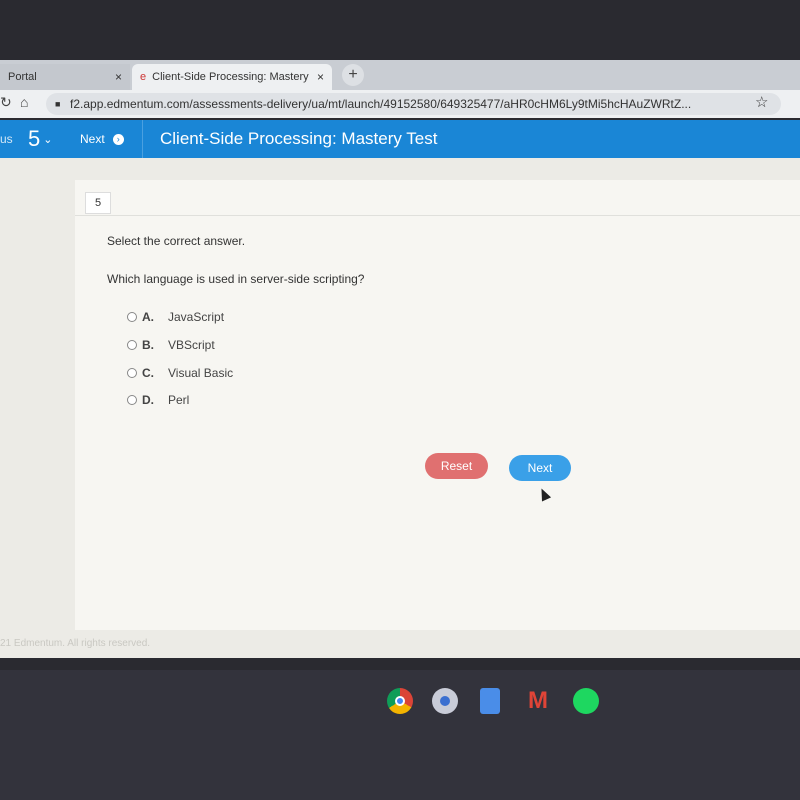 This screenshot has height=800, width=800. What do you see at coordinates (158, 400) in the screenshot?
I see `option-d: D. Perl` at bounding box center [158, 400].